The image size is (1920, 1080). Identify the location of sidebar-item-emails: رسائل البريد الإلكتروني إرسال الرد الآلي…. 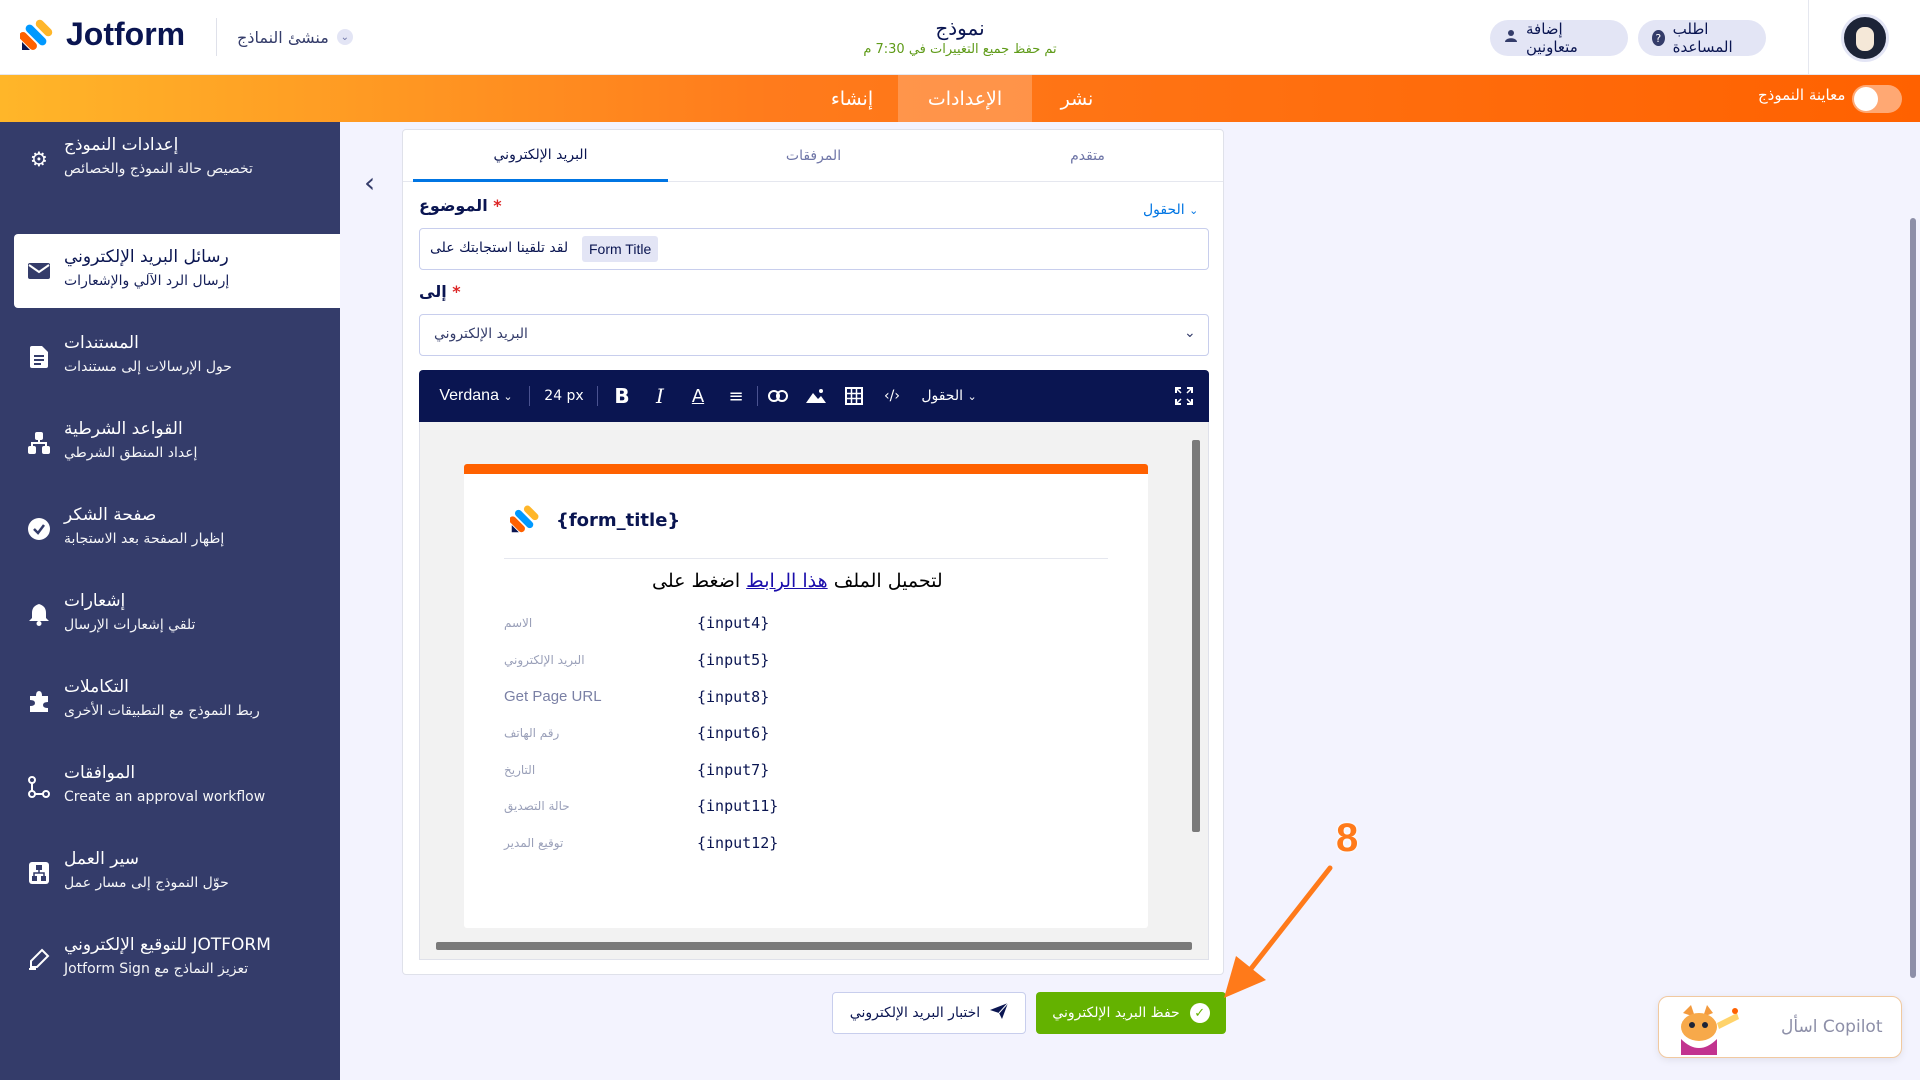
(177, 271).